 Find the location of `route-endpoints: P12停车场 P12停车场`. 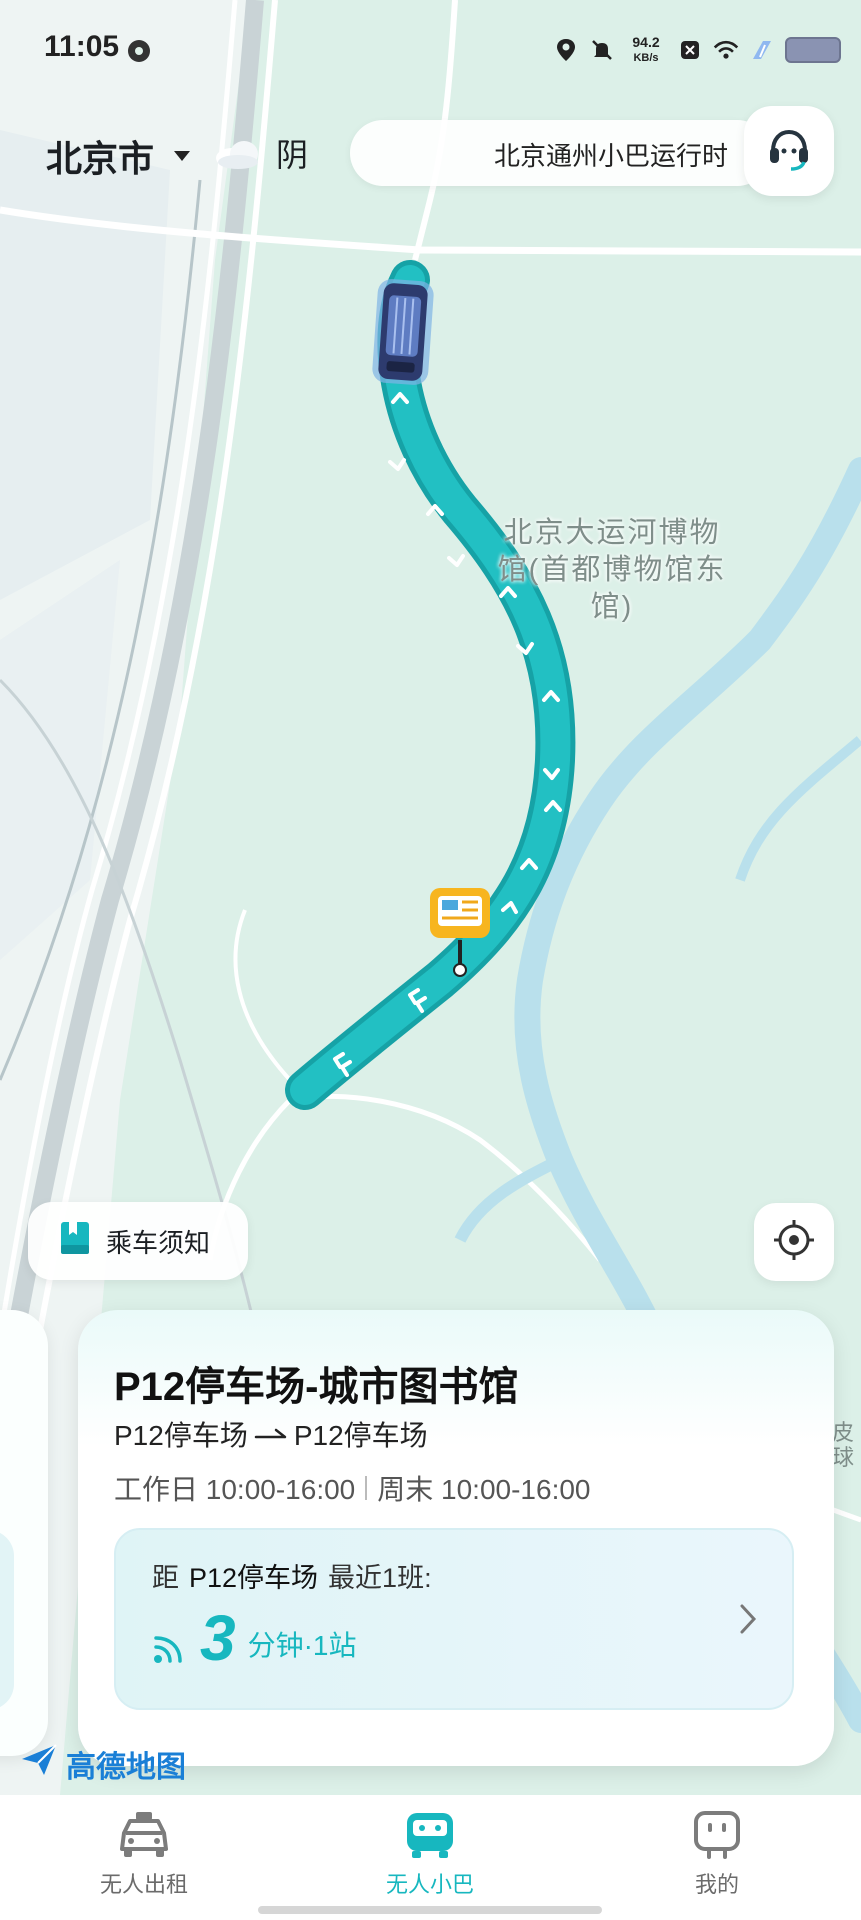

route-endpoints: P12停车场 P12停车场 is located at coordinates (271, 1434).